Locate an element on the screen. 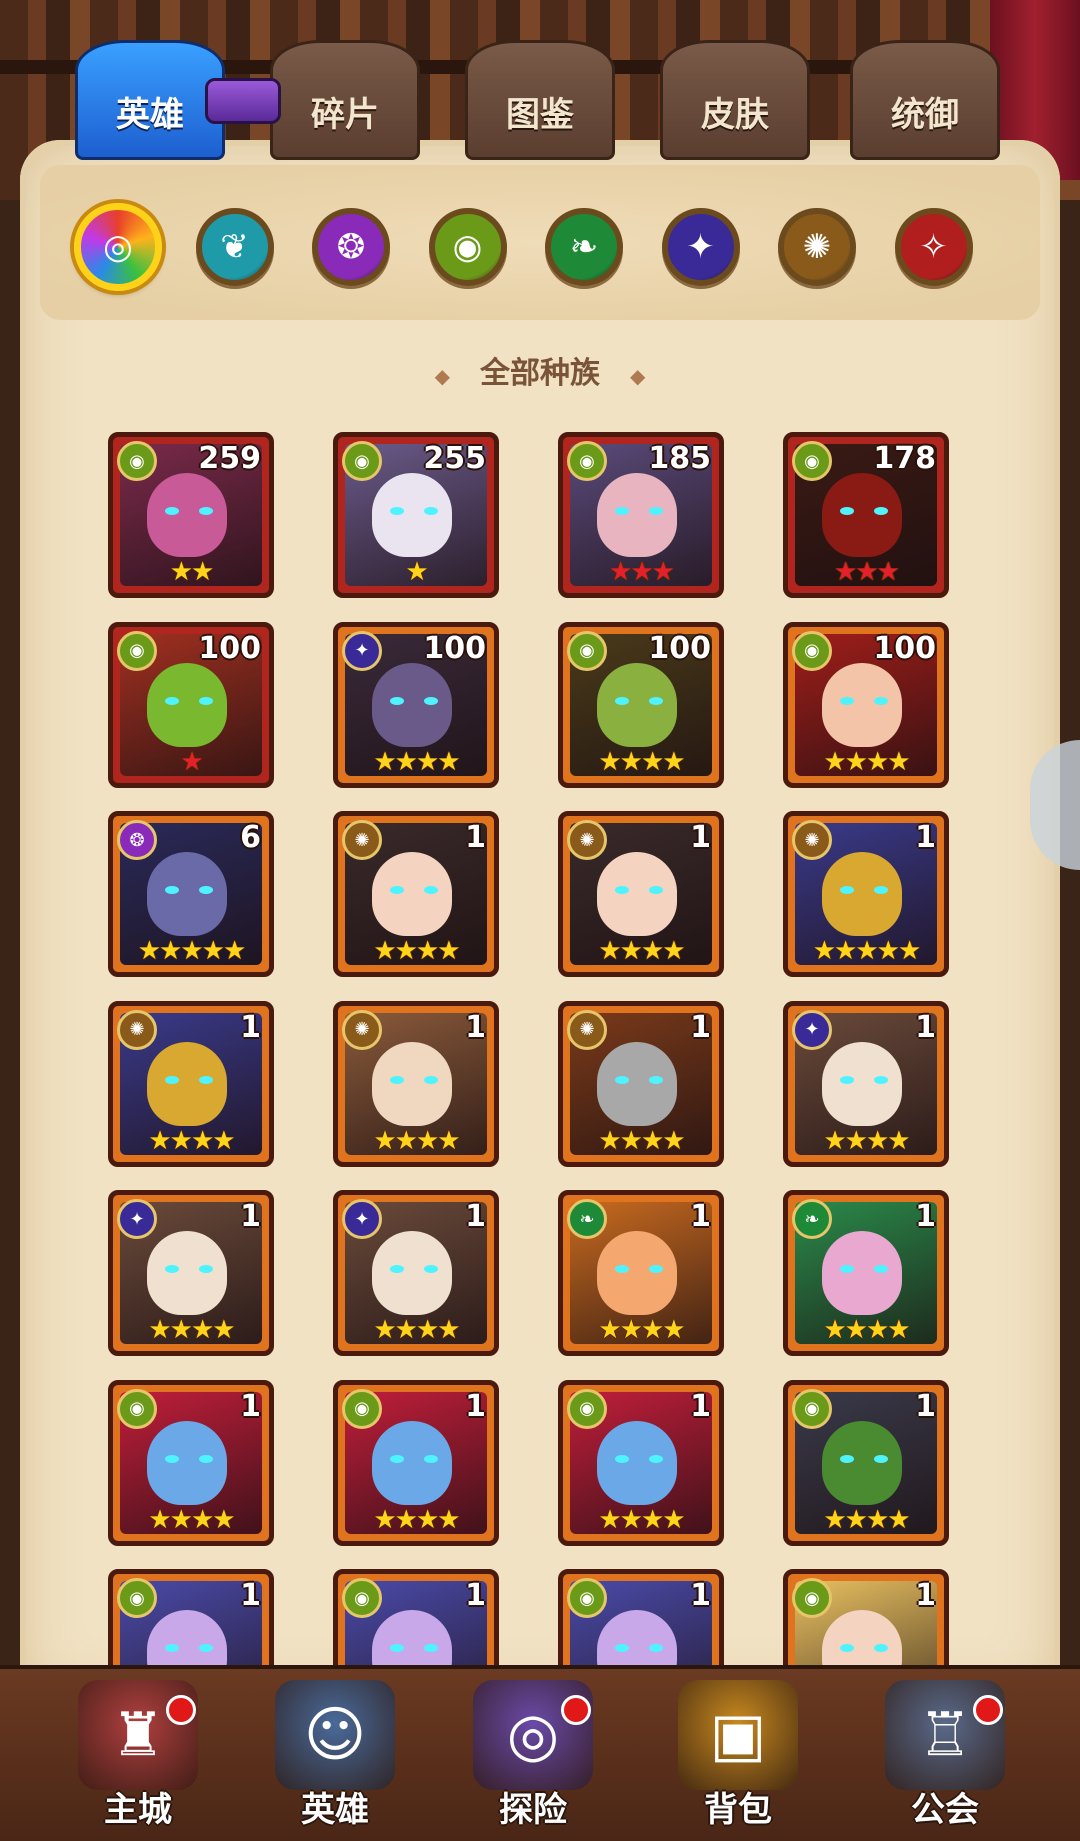  hero-card: ◉ 255 ★ is located at coordinates (416, 515).